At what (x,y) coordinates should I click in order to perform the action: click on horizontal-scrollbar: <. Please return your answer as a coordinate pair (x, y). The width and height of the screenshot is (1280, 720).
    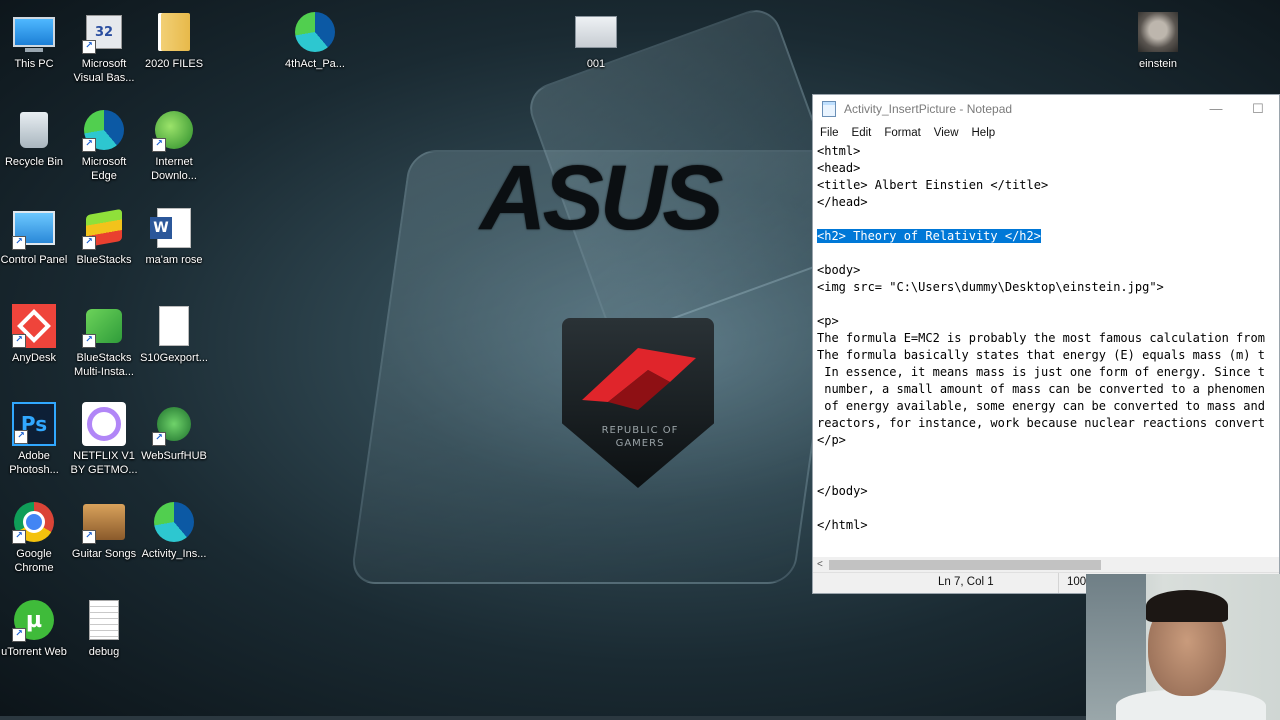
    Looking at the image, I should click on (1046, 565).